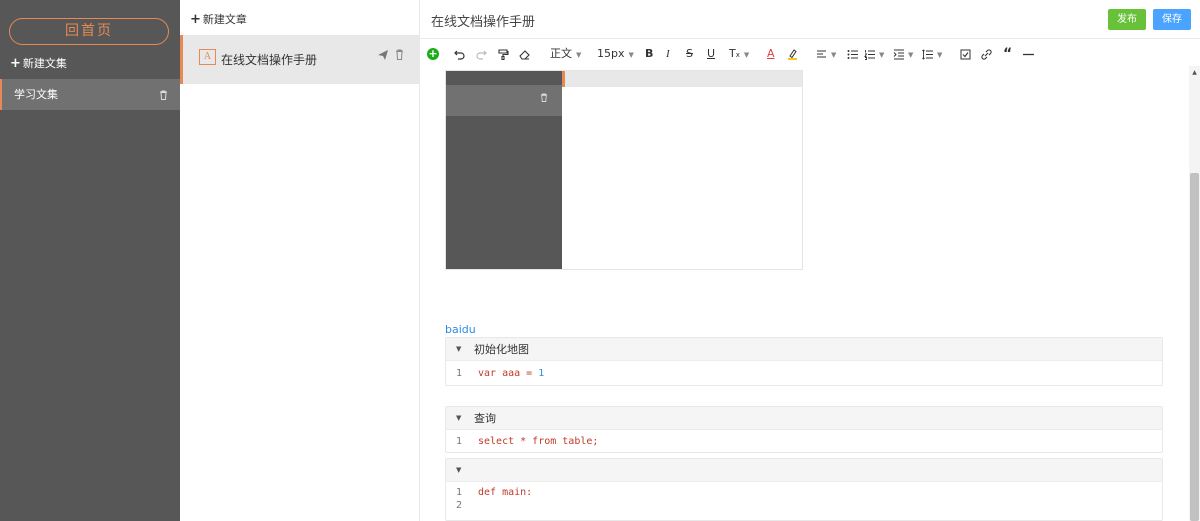  I want to click on indent-icon: ▼, so click(903, 54).